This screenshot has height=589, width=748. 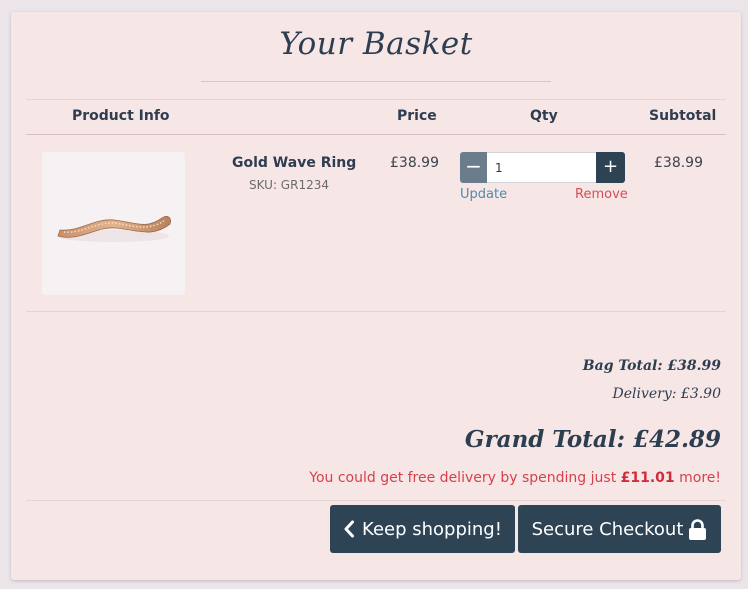 I want to click on header-subtotal: Subtotal, so click(x=683, y=116).